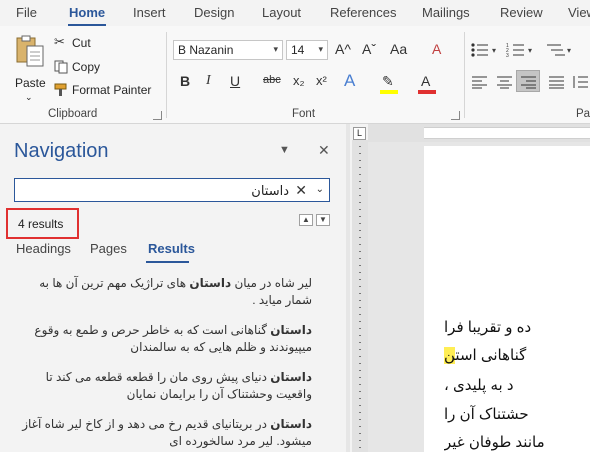 The height and width of the screenshot is (452, 590). Describe the element at coordinates (485, 50) in the screenshot. I see `bullets-icon: ▾` at that location.